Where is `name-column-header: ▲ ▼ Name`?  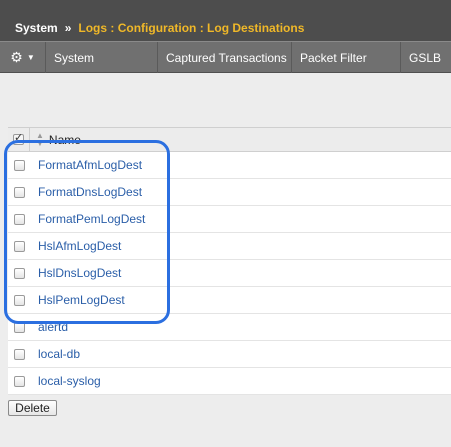 name-column-header: ▲ ▼ Name is located at coordinates (55, 140).